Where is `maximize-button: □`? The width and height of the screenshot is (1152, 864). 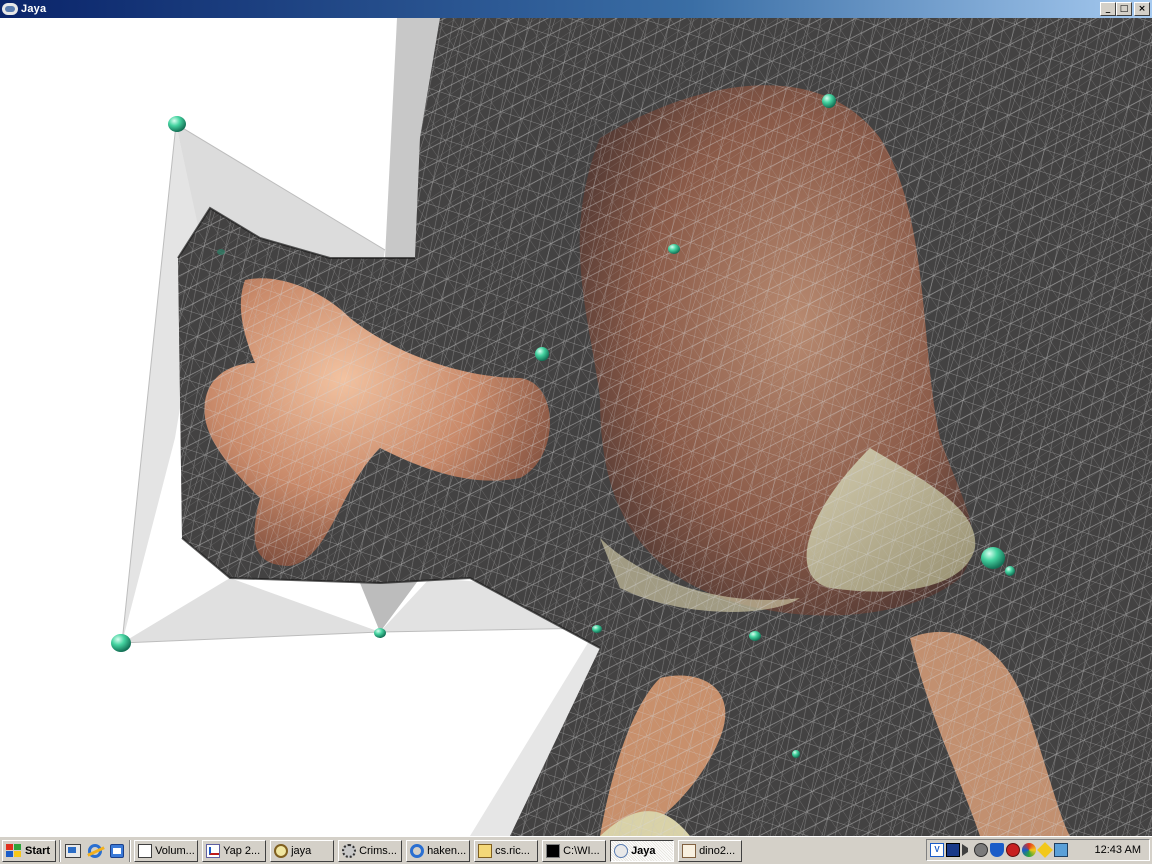
maximize-button: □ is located at coordinates (1124, 9).